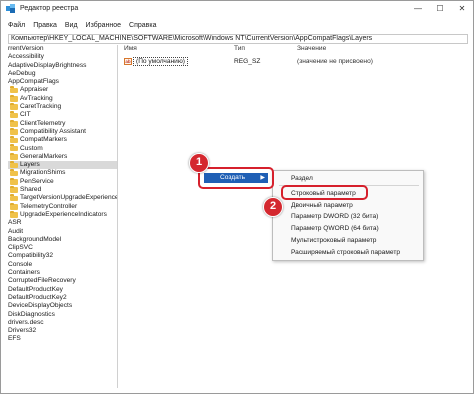 The height and width of the screenshot is (394, 474). I want to click on tree-item-label: EFS, so click(14, 339).